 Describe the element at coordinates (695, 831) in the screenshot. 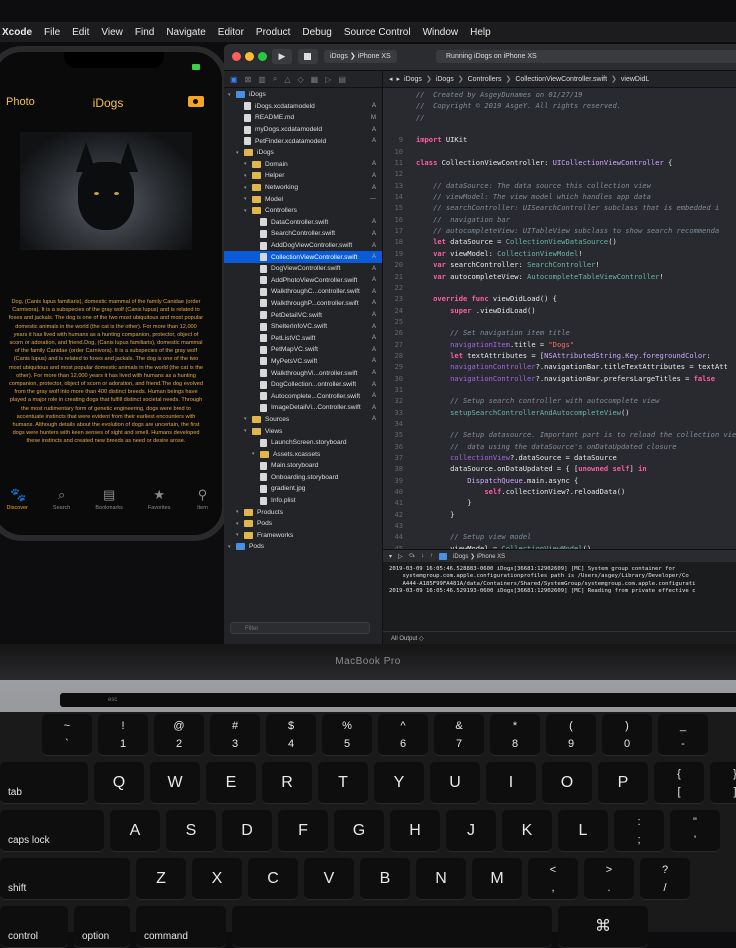

I see `key-punct-1: " '` at that location.